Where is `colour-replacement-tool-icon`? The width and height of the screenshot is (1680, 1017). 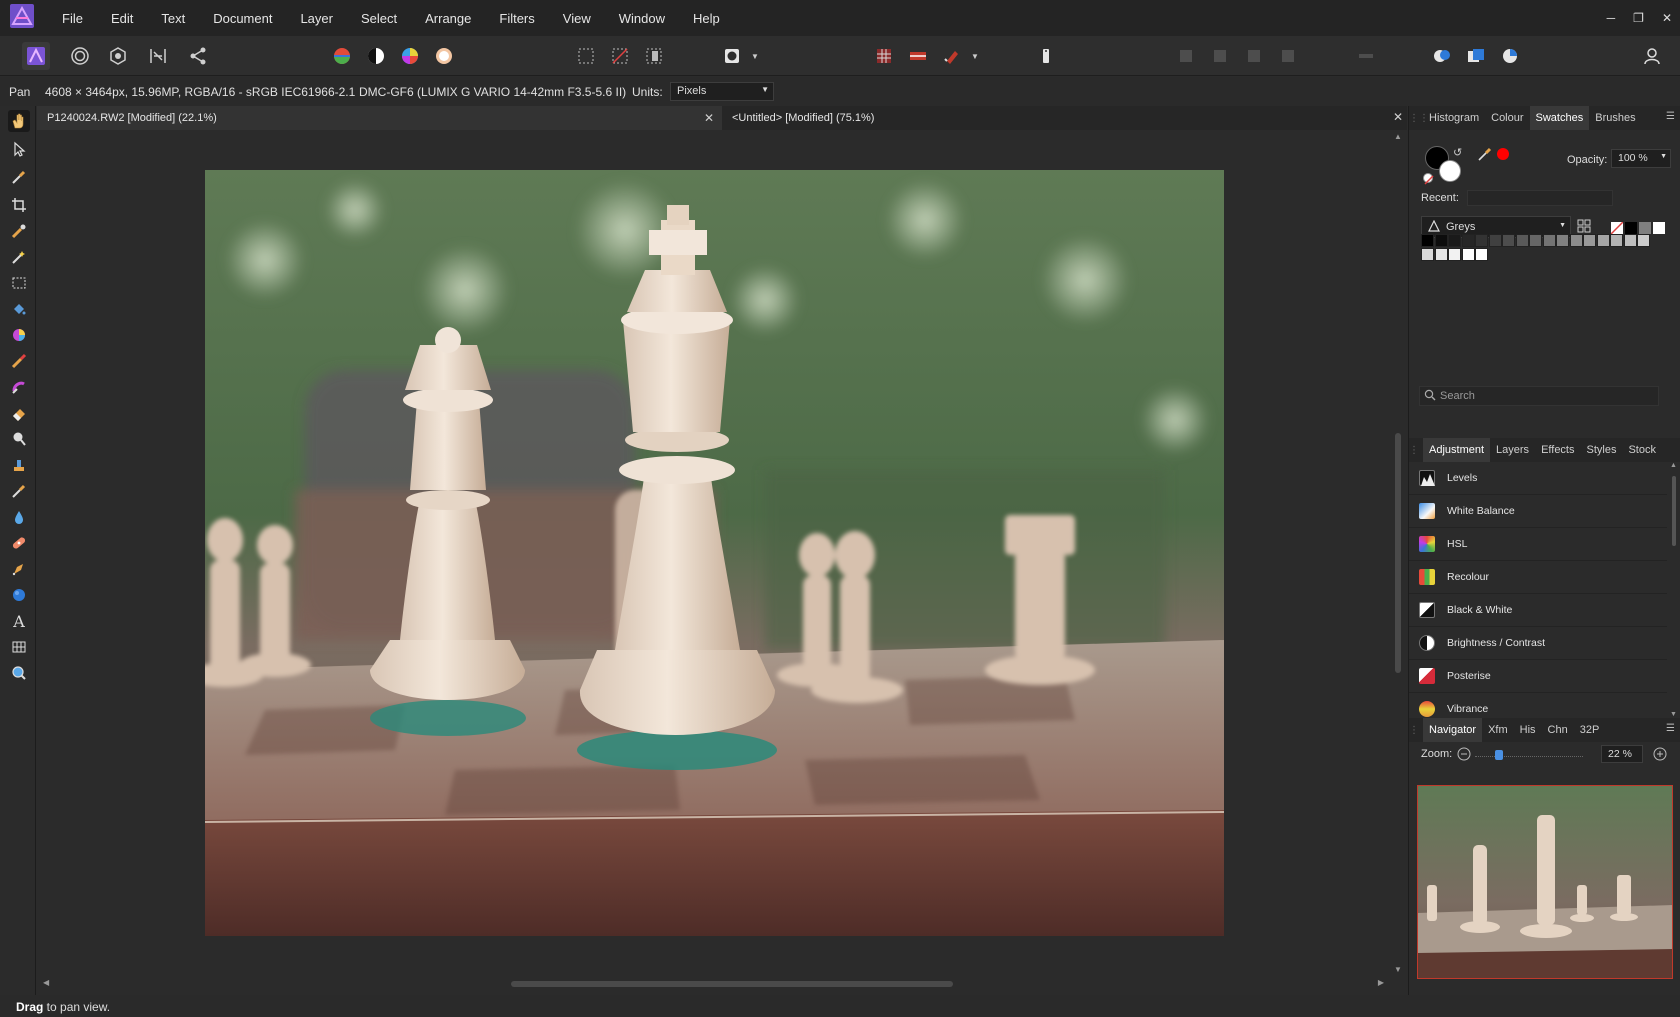
colour-replacement-tool-icon is located at coordinates (19, 335).